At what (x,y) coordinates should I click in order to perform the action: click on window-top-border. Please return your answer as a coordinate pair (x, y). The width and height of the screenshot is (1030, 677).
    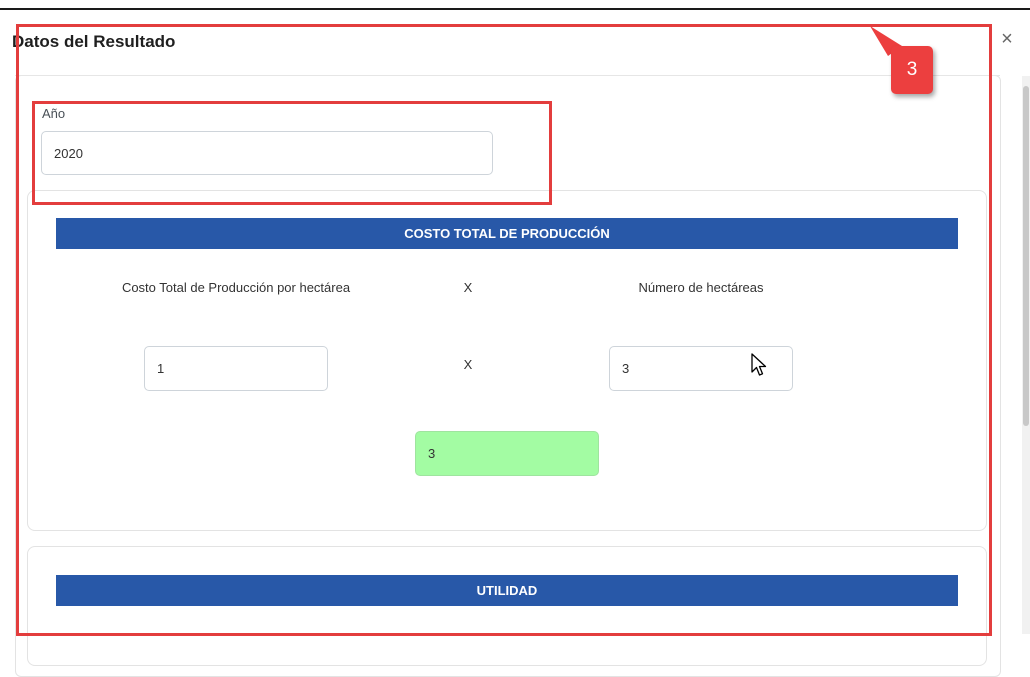
    Looking at the image, I should click on (515, 9).